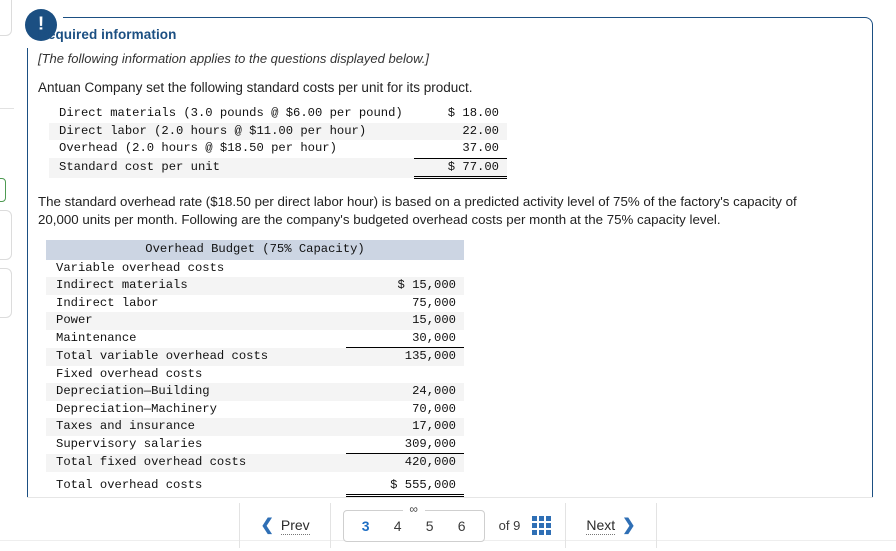 The width and height of the screenshot is (896, 551). Describe the element at coordinates (255, 410) in the screenshot. I see `table-row: Depreciation—Machinery 70,000` at that location.